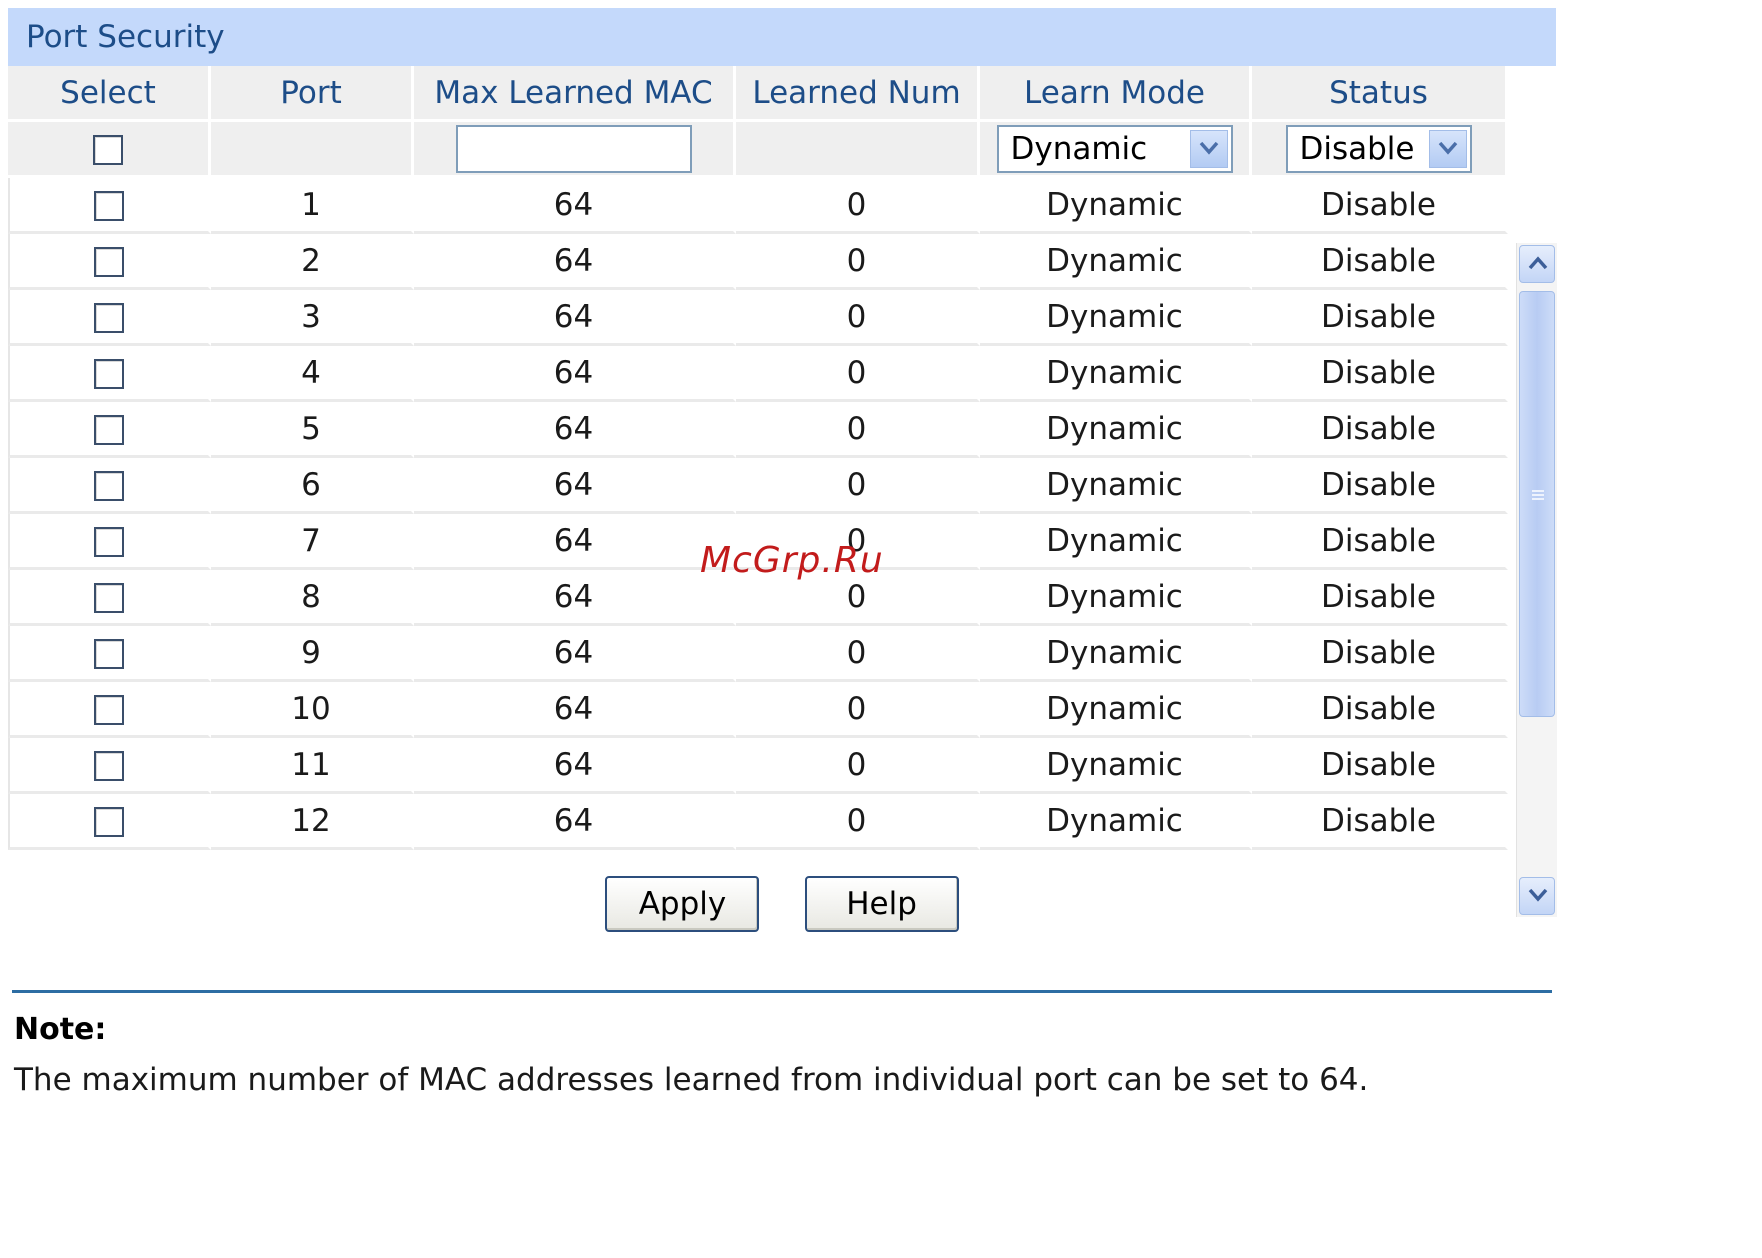 The image size is (1762, 1258). I want to click on watermark: McGrp.Ru, so click(792, 560).